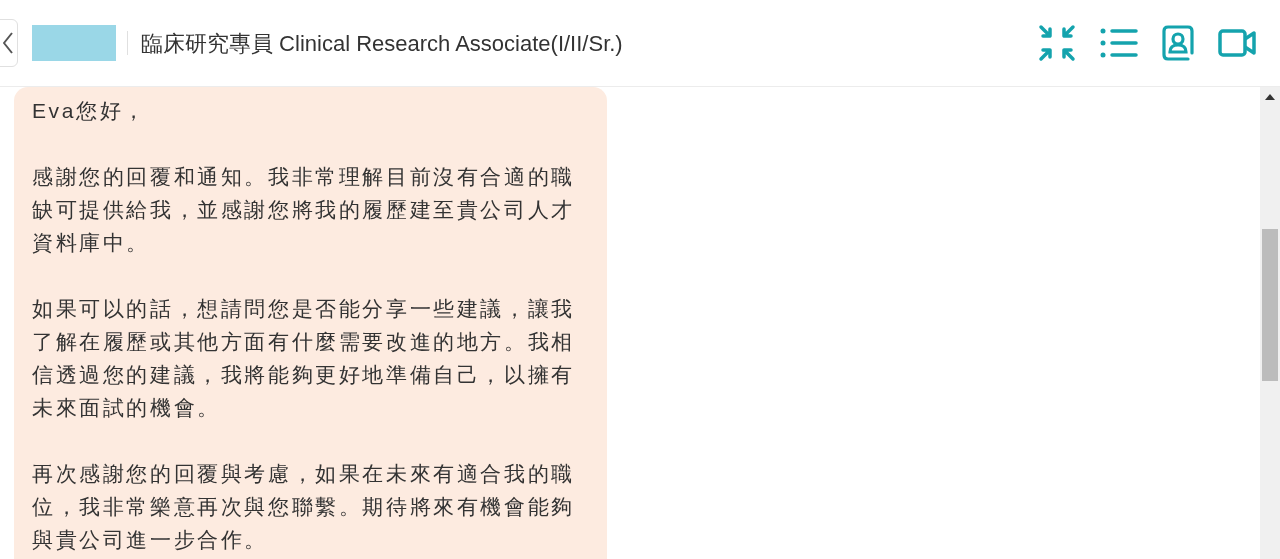 This screenshot has height=559, width=1280. Describe the element at coordinates (1237, 43) in the screenshot. I see `video-camera-icon` at that location.